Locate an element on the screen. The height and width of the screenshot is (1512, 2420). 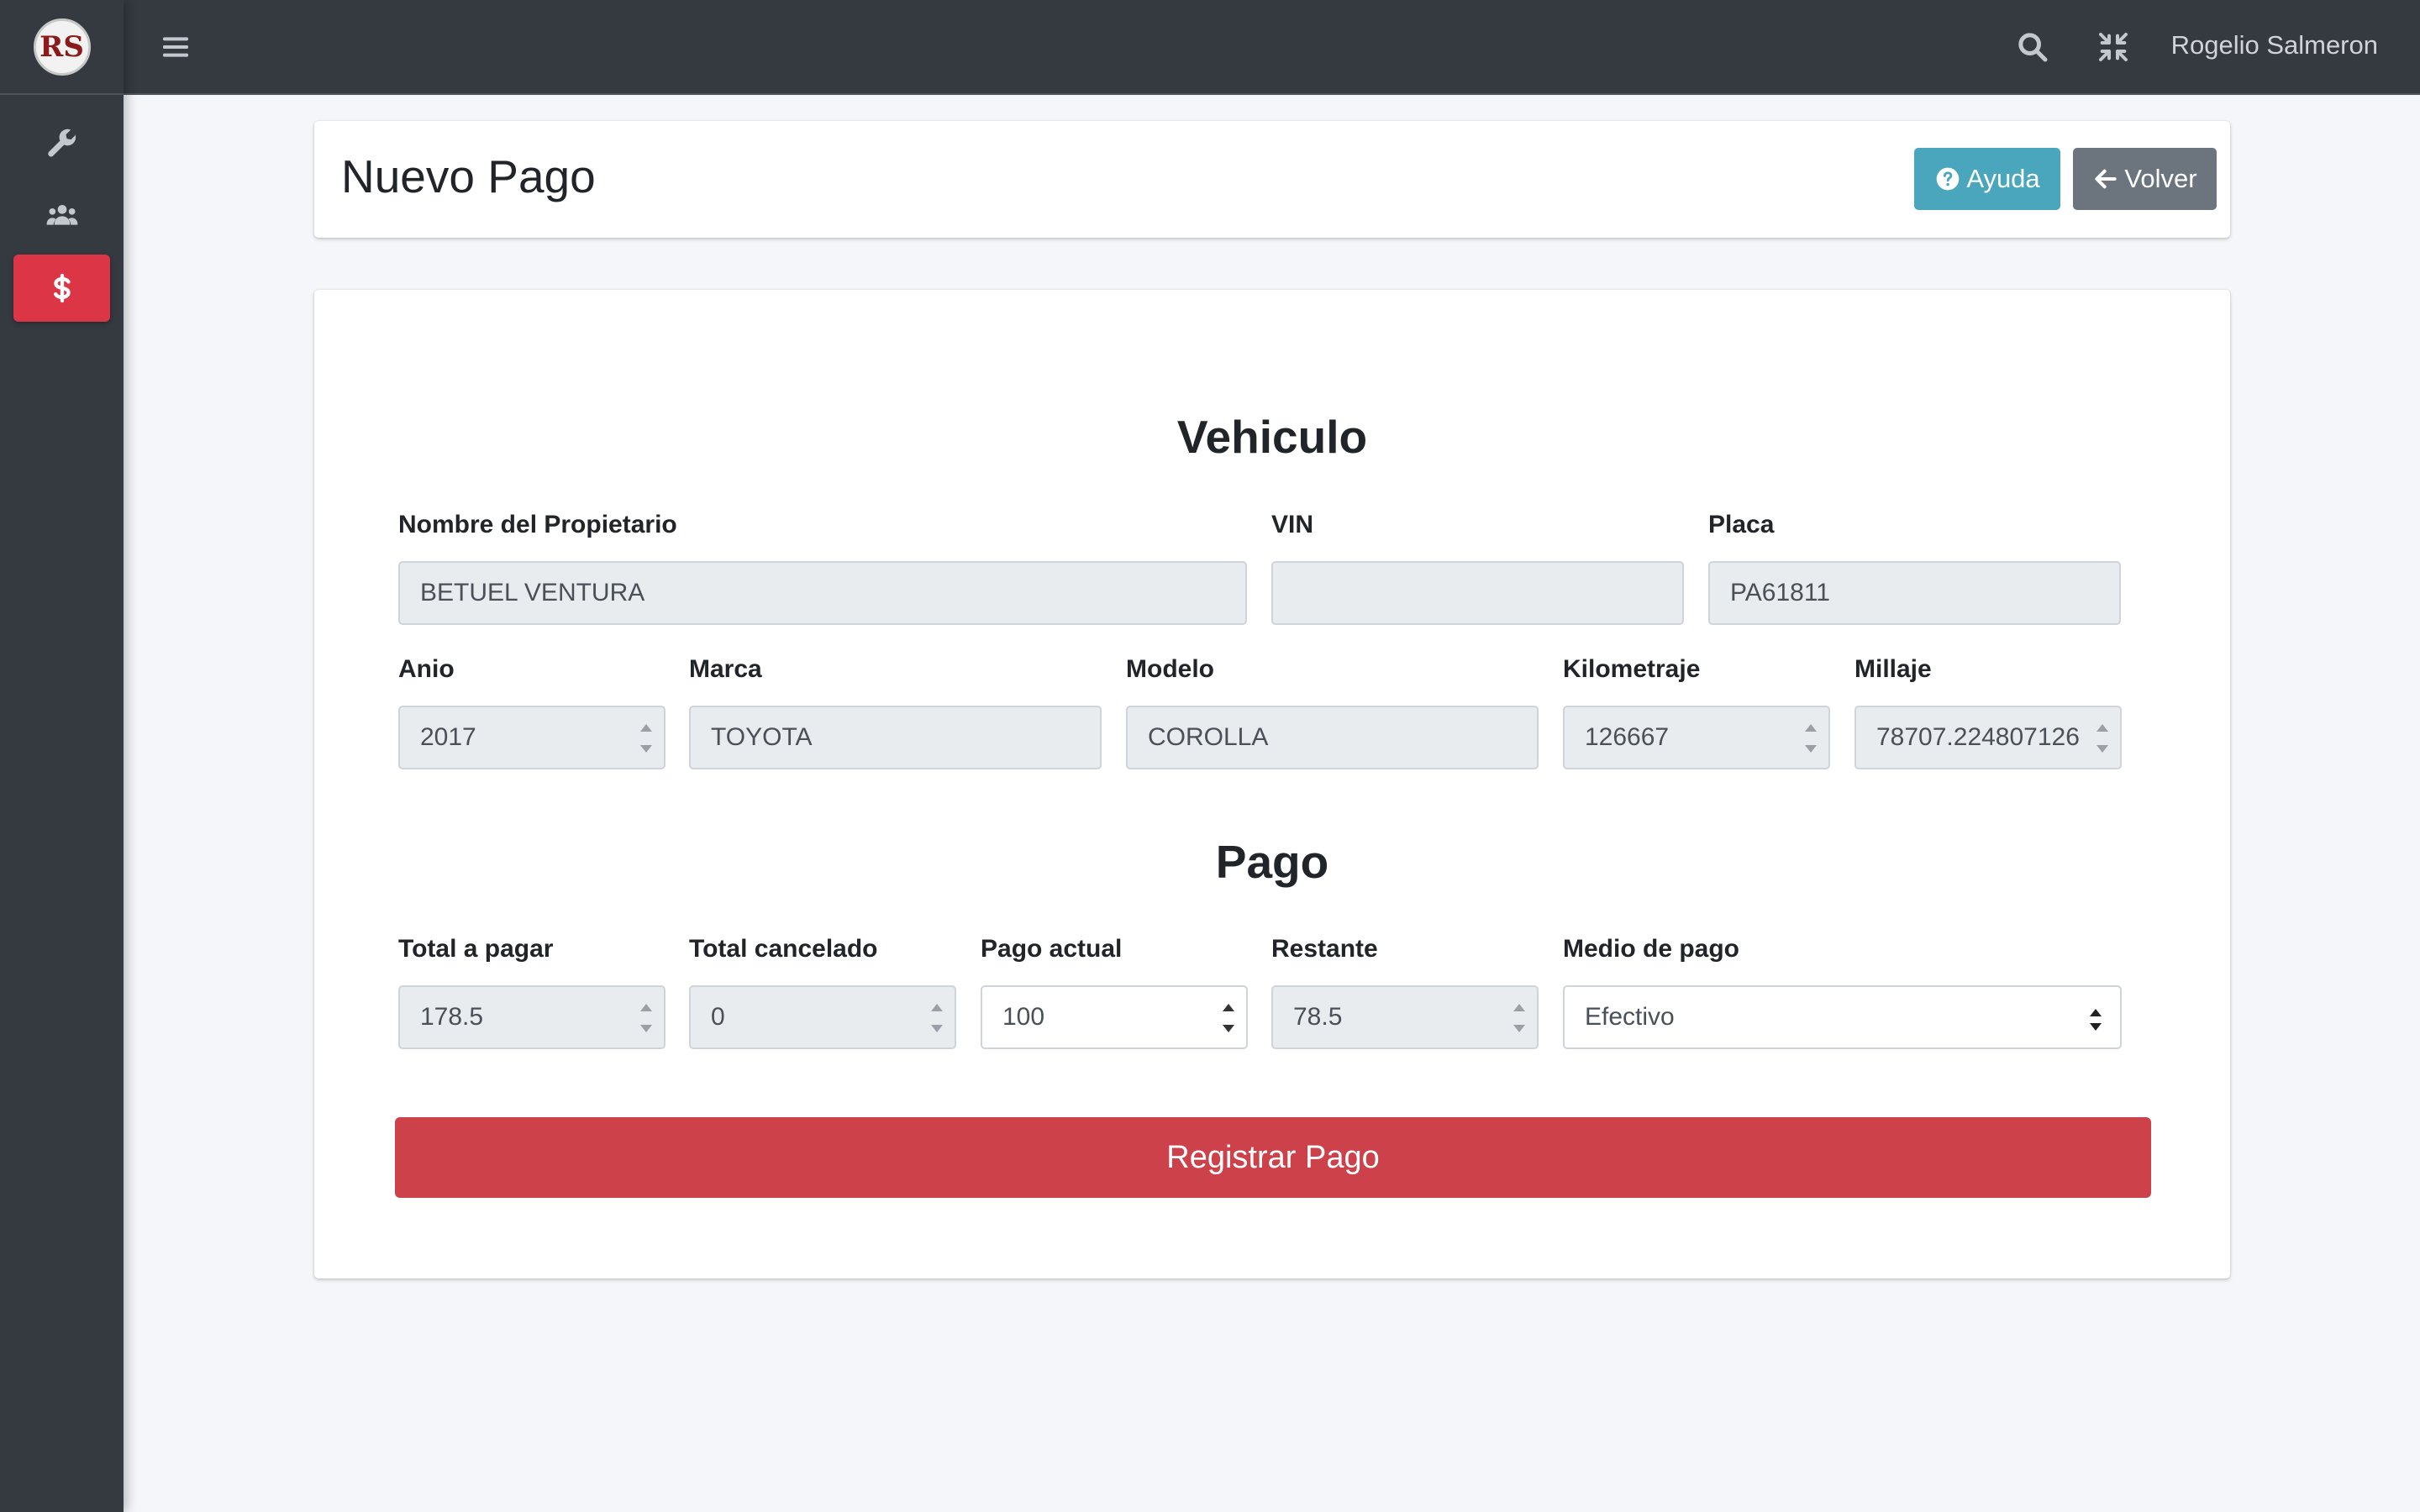
brand: RS is located at coordinates (62, 47).